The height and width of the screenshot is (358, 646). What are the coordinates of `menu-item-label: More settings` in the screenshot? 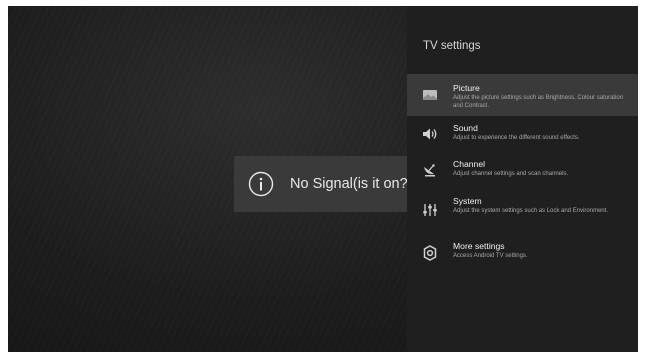 It's located at (479, 246).